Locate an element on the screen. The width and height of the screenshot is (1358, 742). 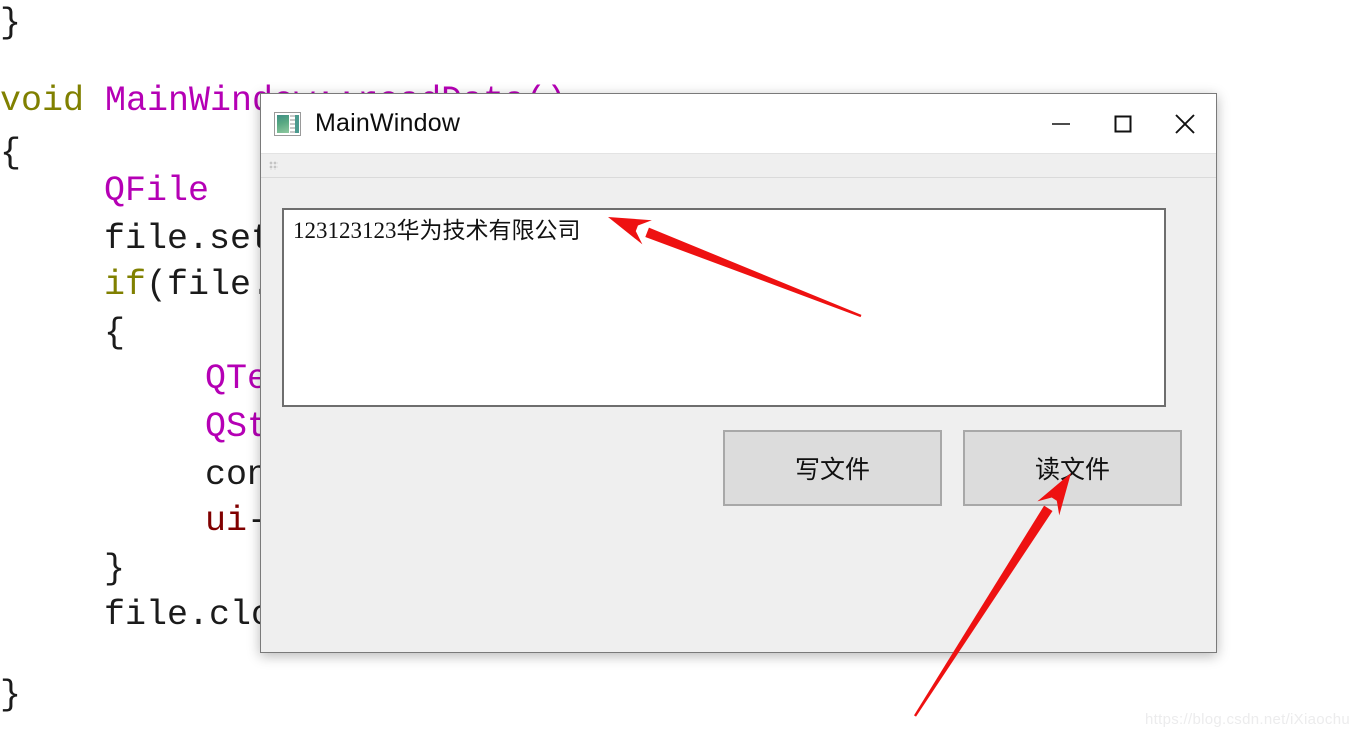
watermark: https://blog.csdn.net/iXiaochu is located at coordinates (1247, 719).